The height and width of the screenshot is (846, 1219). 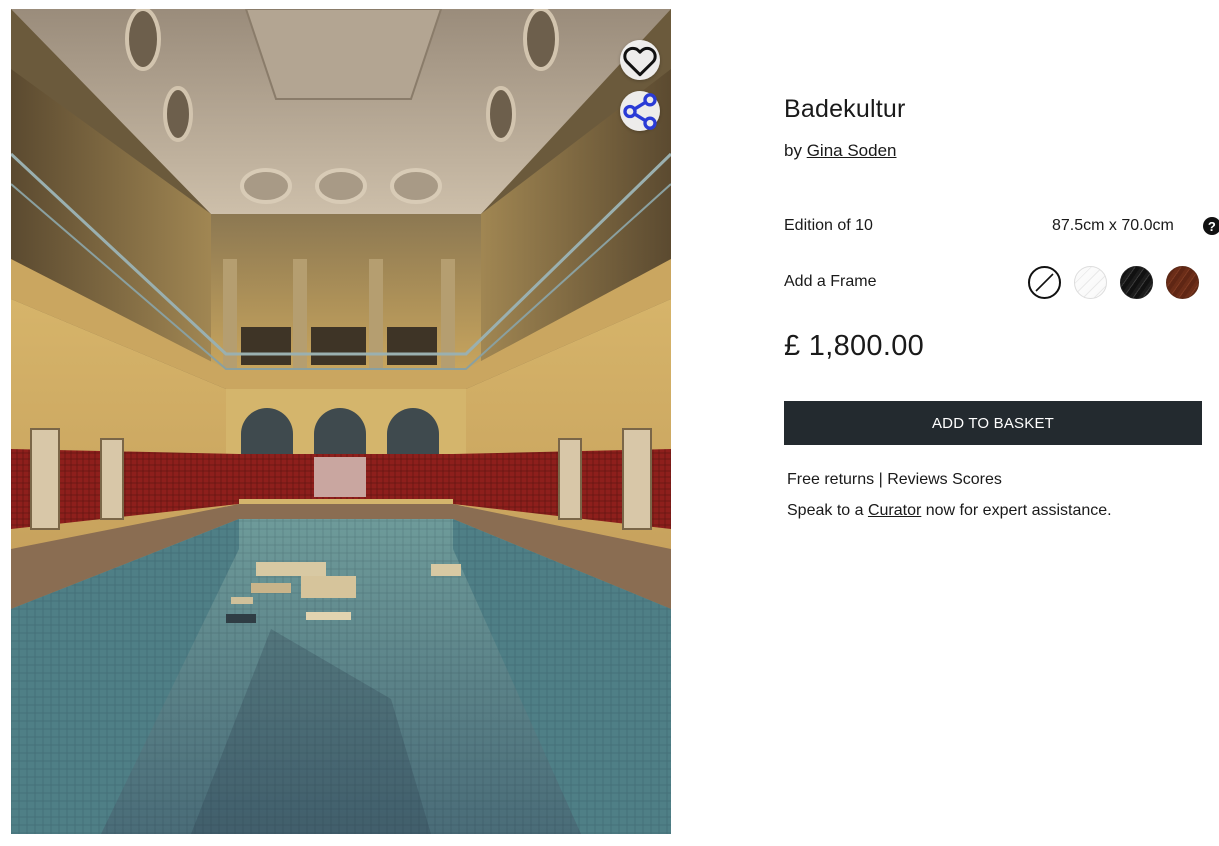 What do you see at coordinates (1136, 282) in the screenshot?
I see `frame-option-black` at bounding box center [1136, 282].